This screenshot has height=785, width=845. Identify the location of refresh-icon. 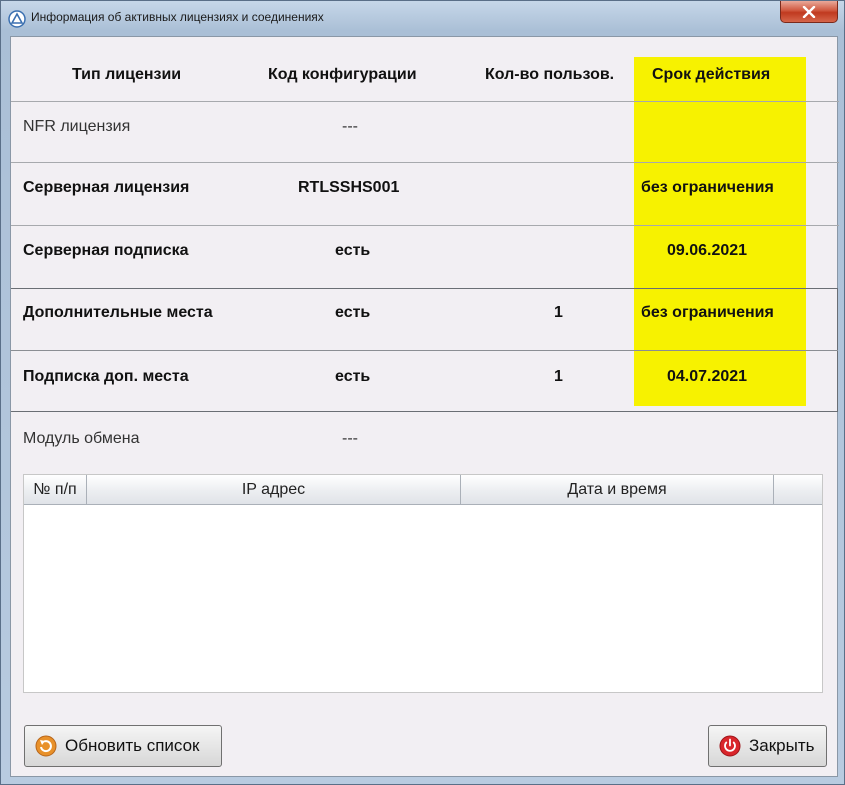
(46, 746).